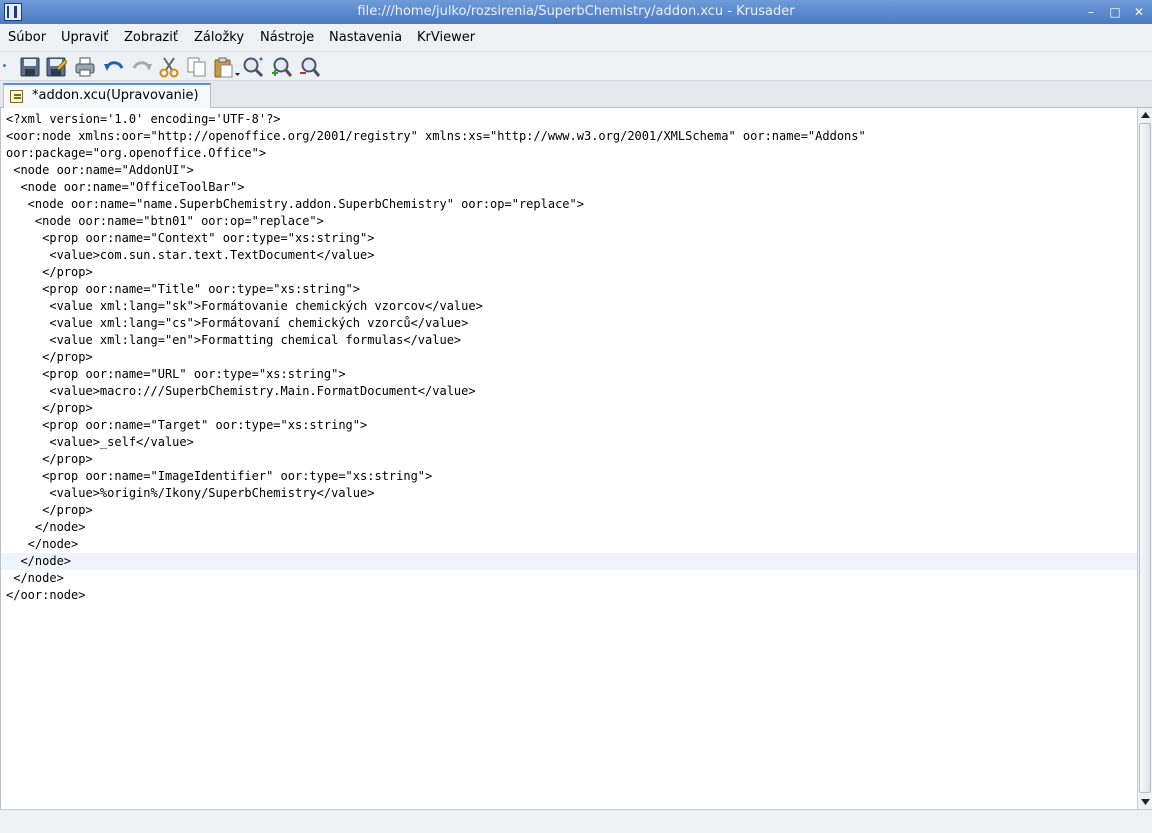 Image resolution: width=1152 pixels, height=833 pixels. What do you see at coordinates (576, 94) in the screenshot?
I see `tab-bar: *addon.xcu(Upravovanie)` at bounding box center [576, 94].